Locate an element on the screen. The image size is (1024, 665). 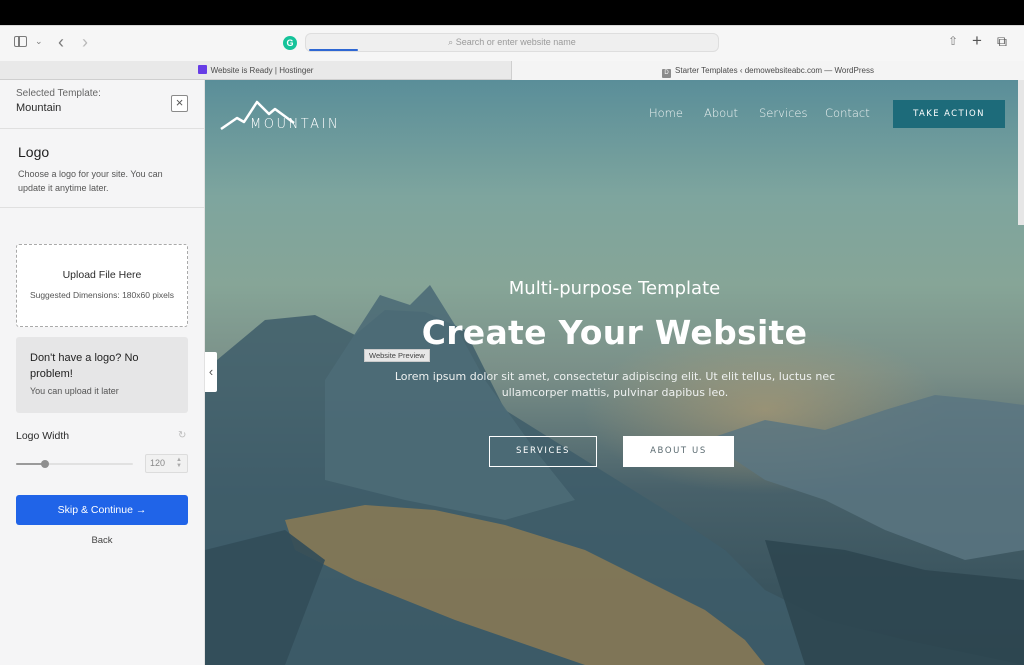
back-icon: ‹ is located at coordinates (61, 42).